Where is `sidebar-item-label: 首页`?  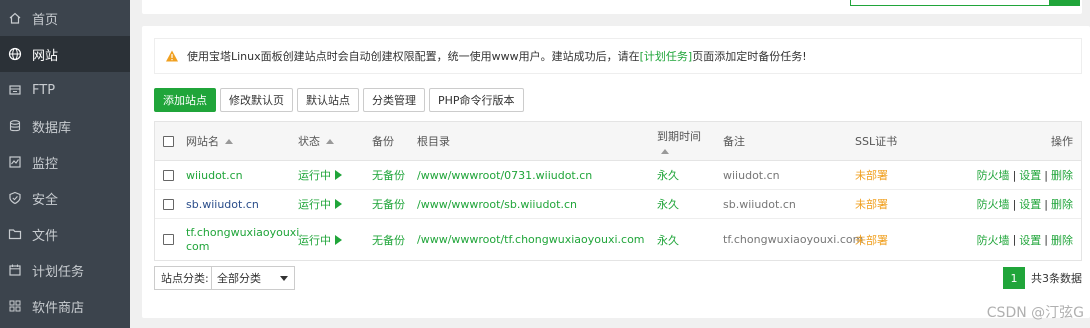
sidebar-item-label: 首页 is located at coordinates (45, 20).